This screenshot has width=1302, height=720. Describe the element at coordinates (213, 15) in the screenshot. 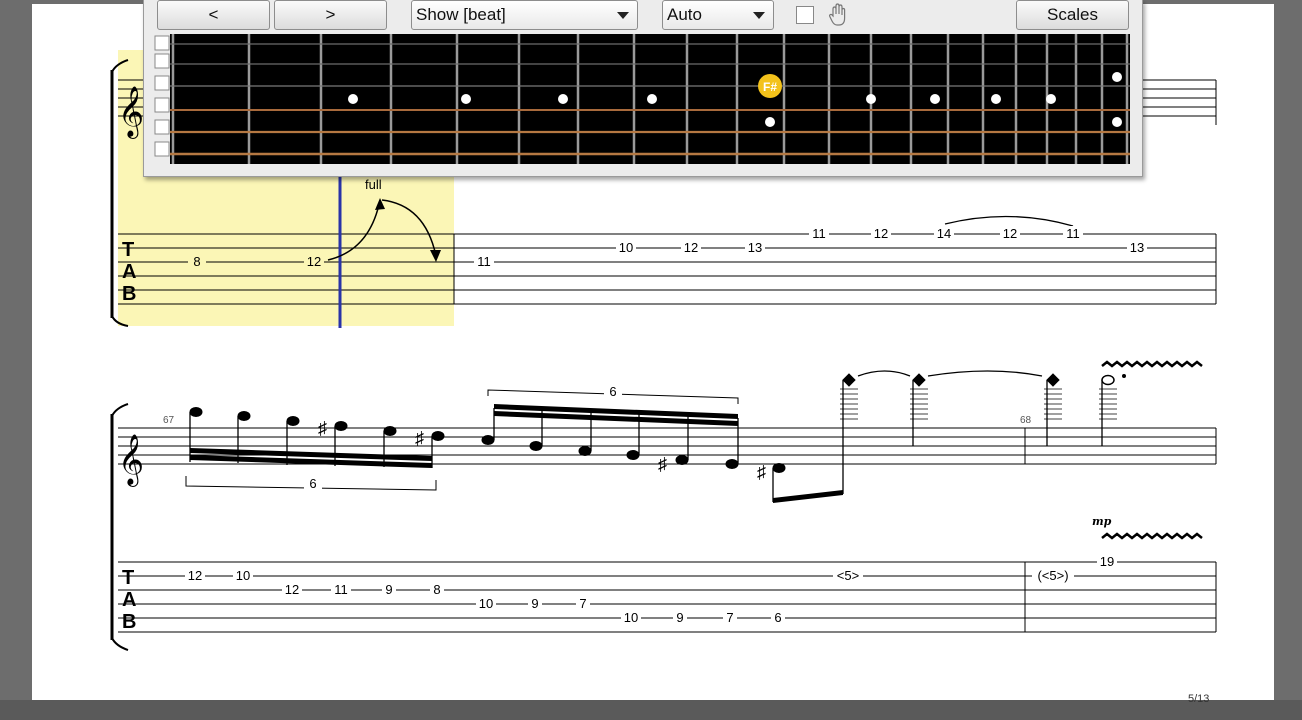

I see `previous-button: <` at that location.